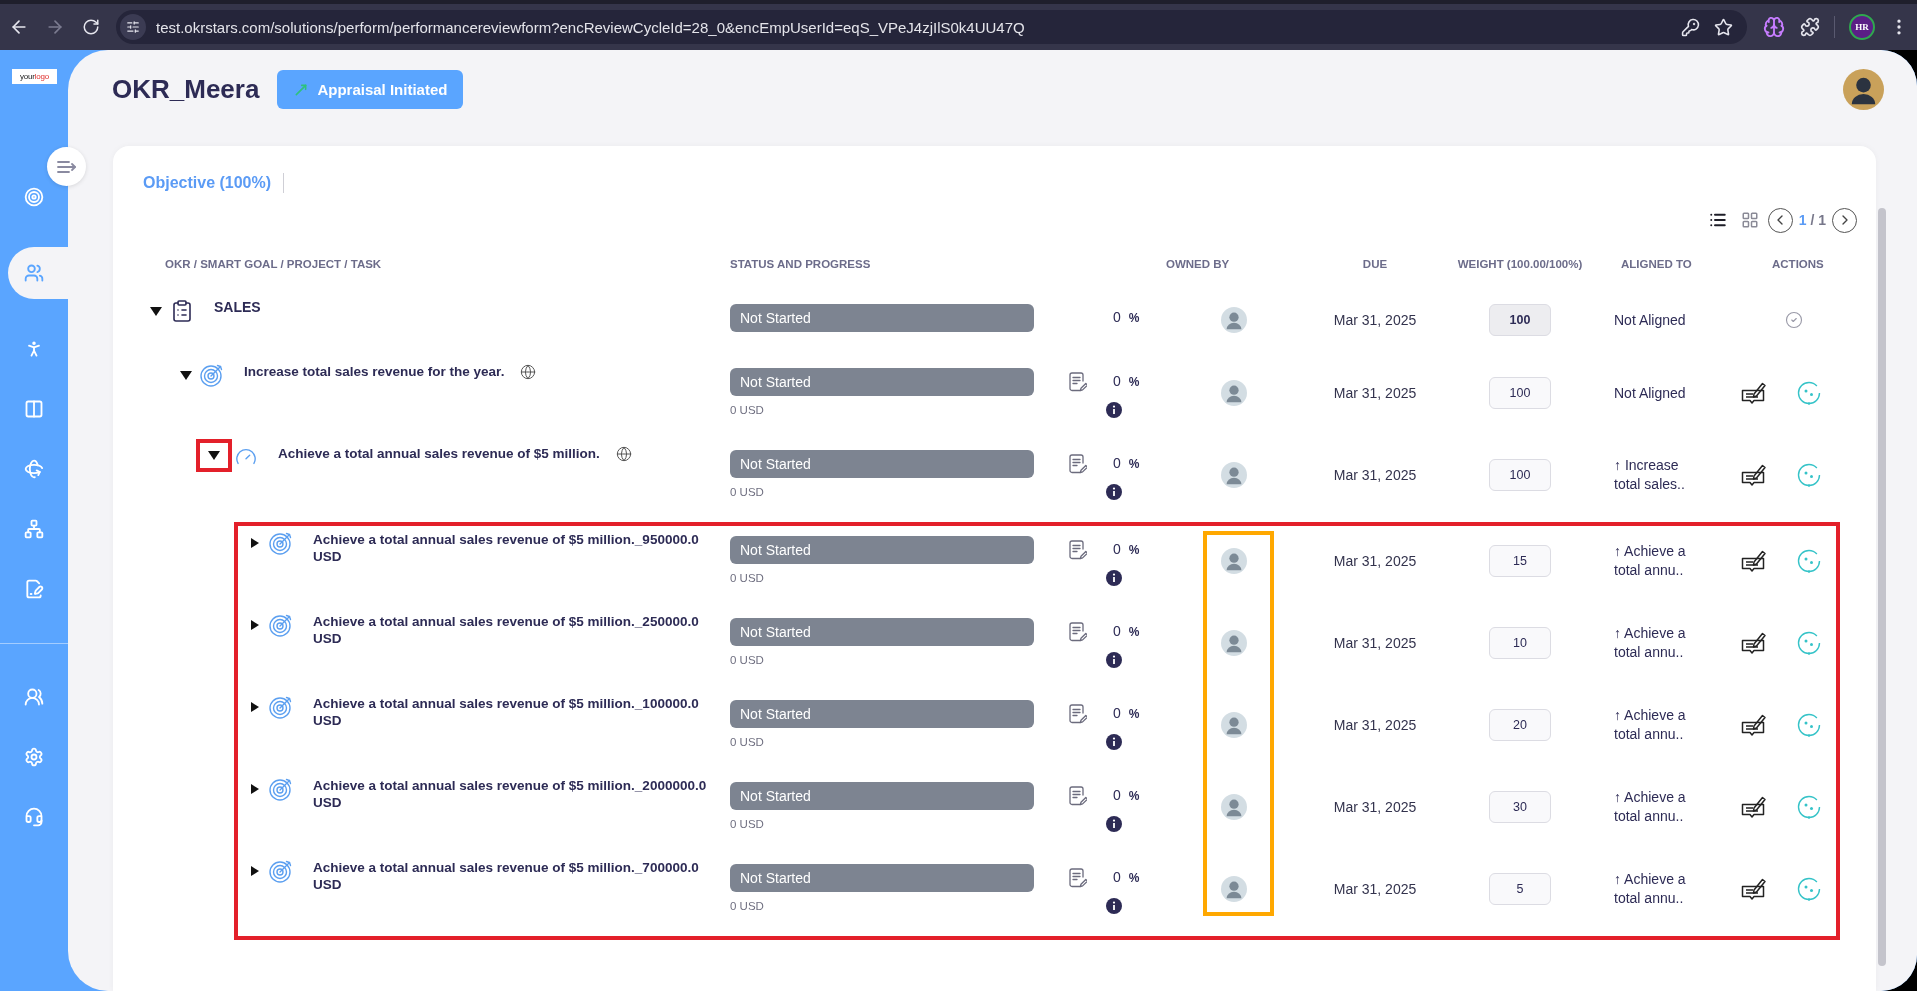 This screenshot has width=1917, height=991. What do you see at coordinates (237, 307) in the screenshot?
I see `goal-title: SALES` at bounding box center [237, 307].